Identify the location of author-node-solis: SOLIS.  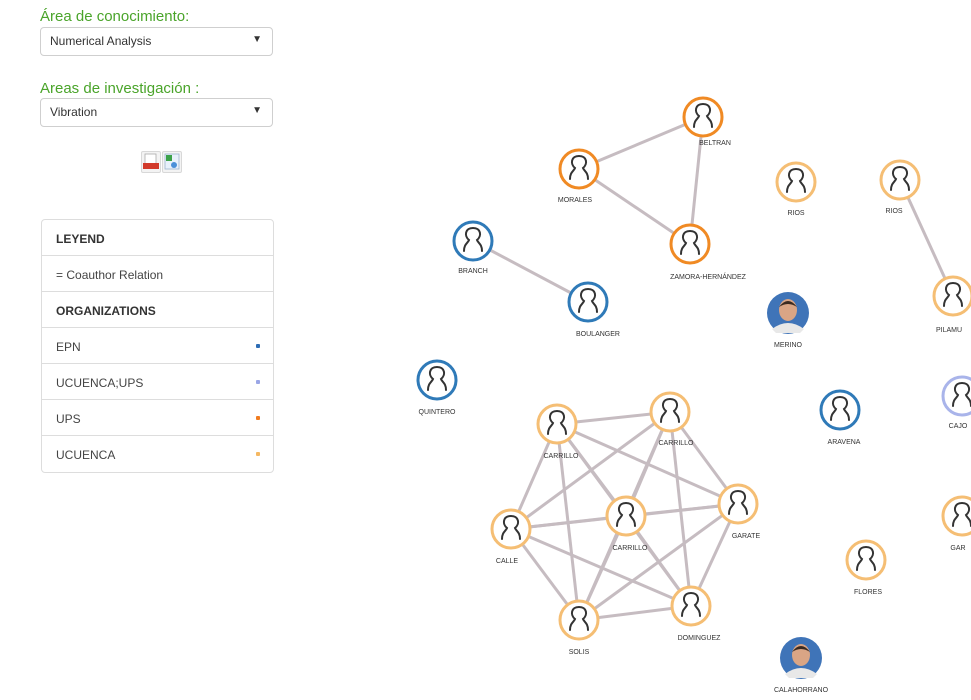
(579, 627).